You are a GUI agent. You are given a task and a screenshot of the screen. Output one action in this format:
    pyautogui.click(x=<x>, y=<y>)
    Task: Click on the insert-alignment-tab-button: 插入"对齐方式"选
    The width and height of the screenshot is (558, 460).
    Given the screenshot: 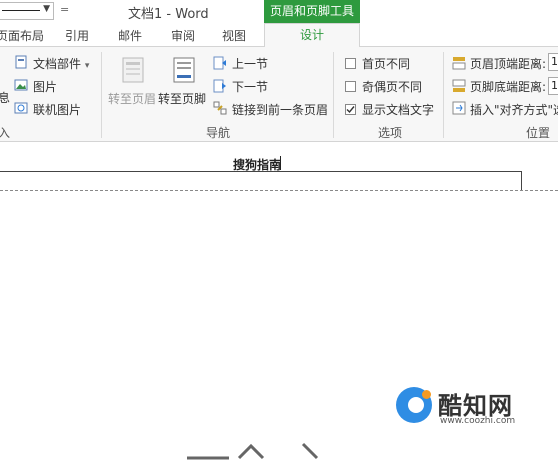 What is the action you would take?
    pyautogui.click(x=514, y=109)
    